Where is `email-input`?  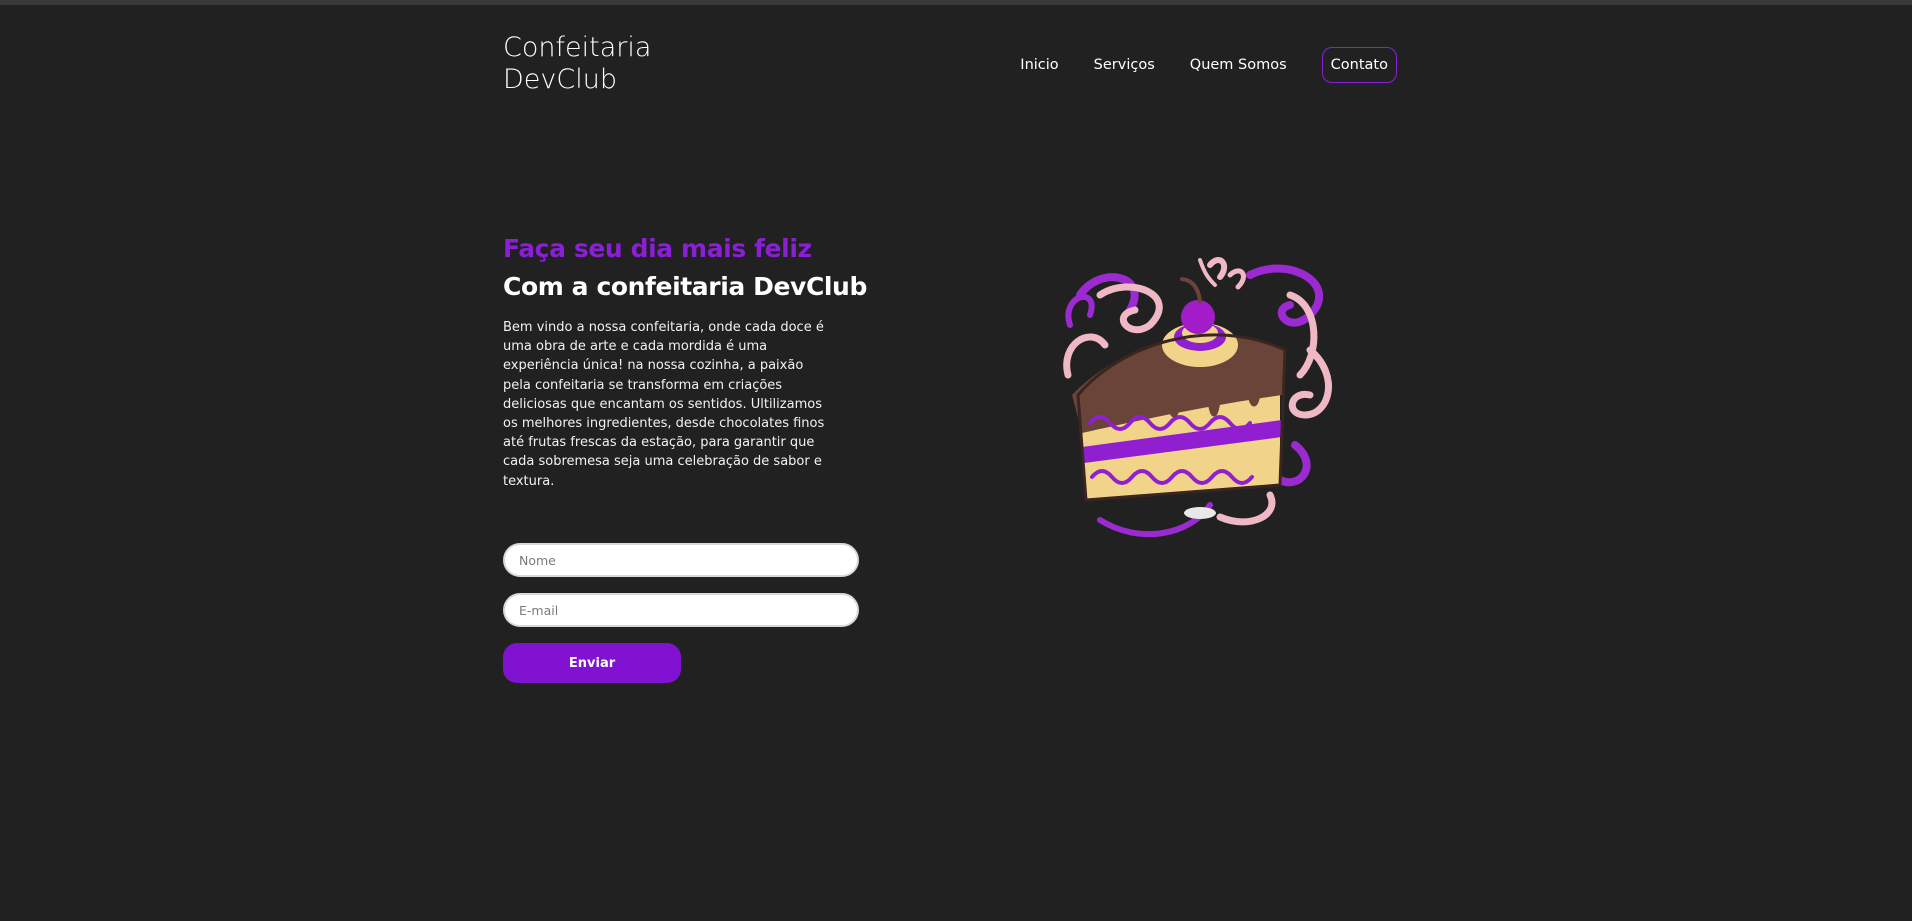
email-input is located at coordinates (681, 610).